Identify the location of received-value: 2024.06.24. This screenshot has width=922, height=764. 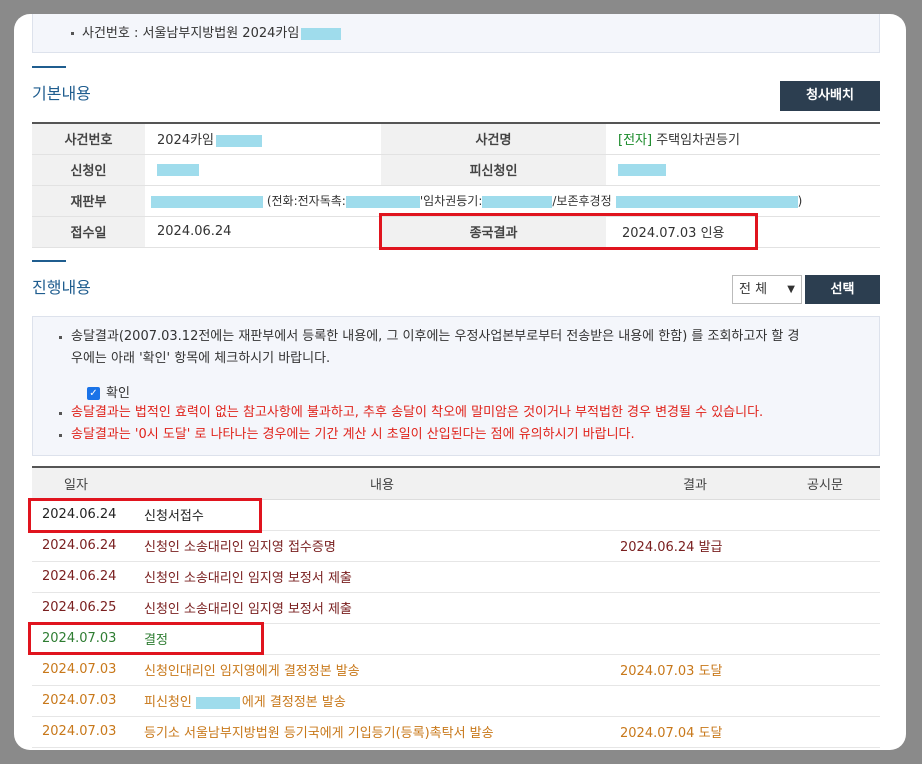
(263, 232).